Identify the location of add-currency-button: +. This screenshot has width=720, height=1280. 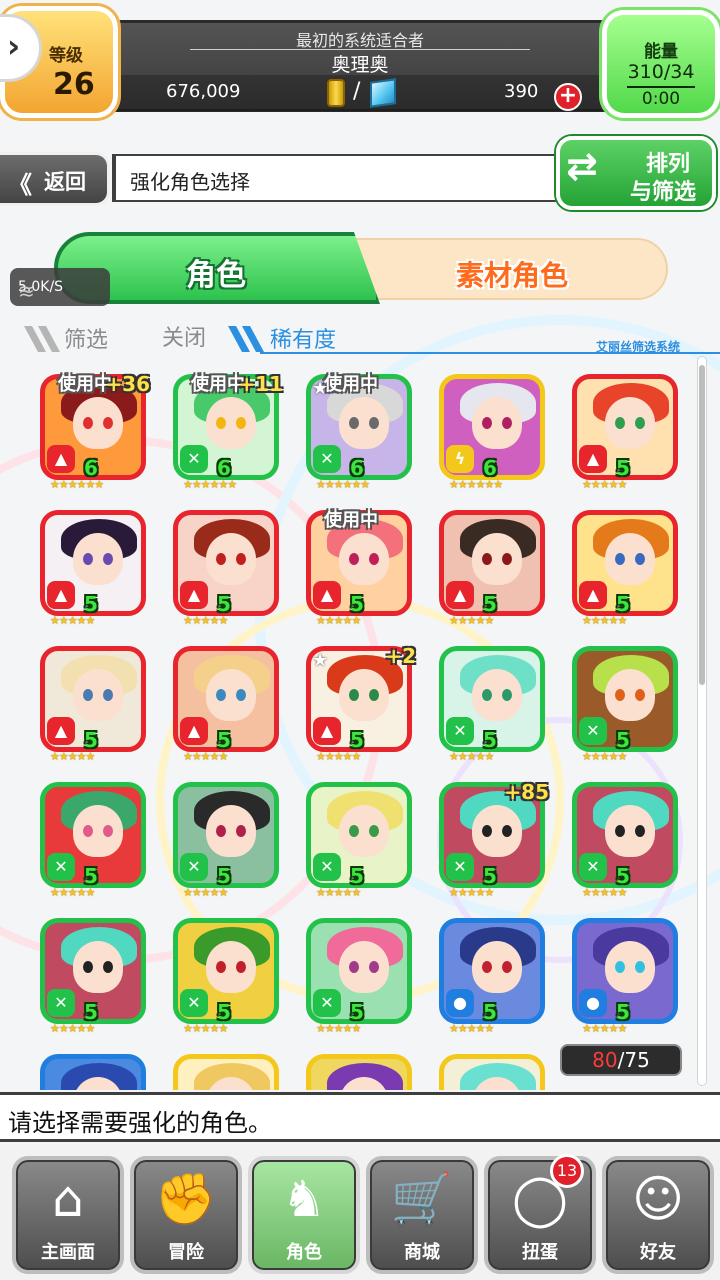
(568, 97).